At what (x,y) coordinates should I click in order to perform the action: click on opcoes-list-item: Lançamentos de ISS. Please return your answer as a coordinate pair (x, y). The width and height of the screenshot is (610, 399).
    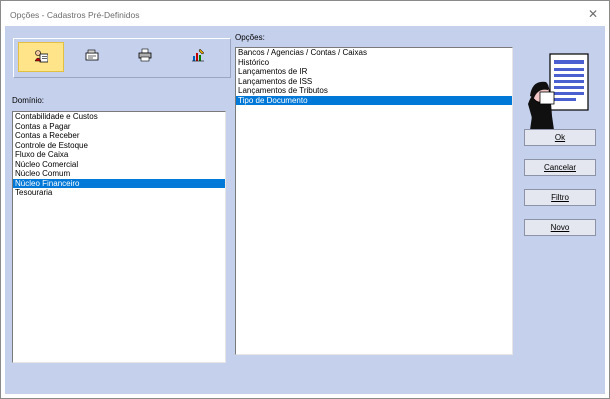
    Looking at the image, I should click on (374, 82).